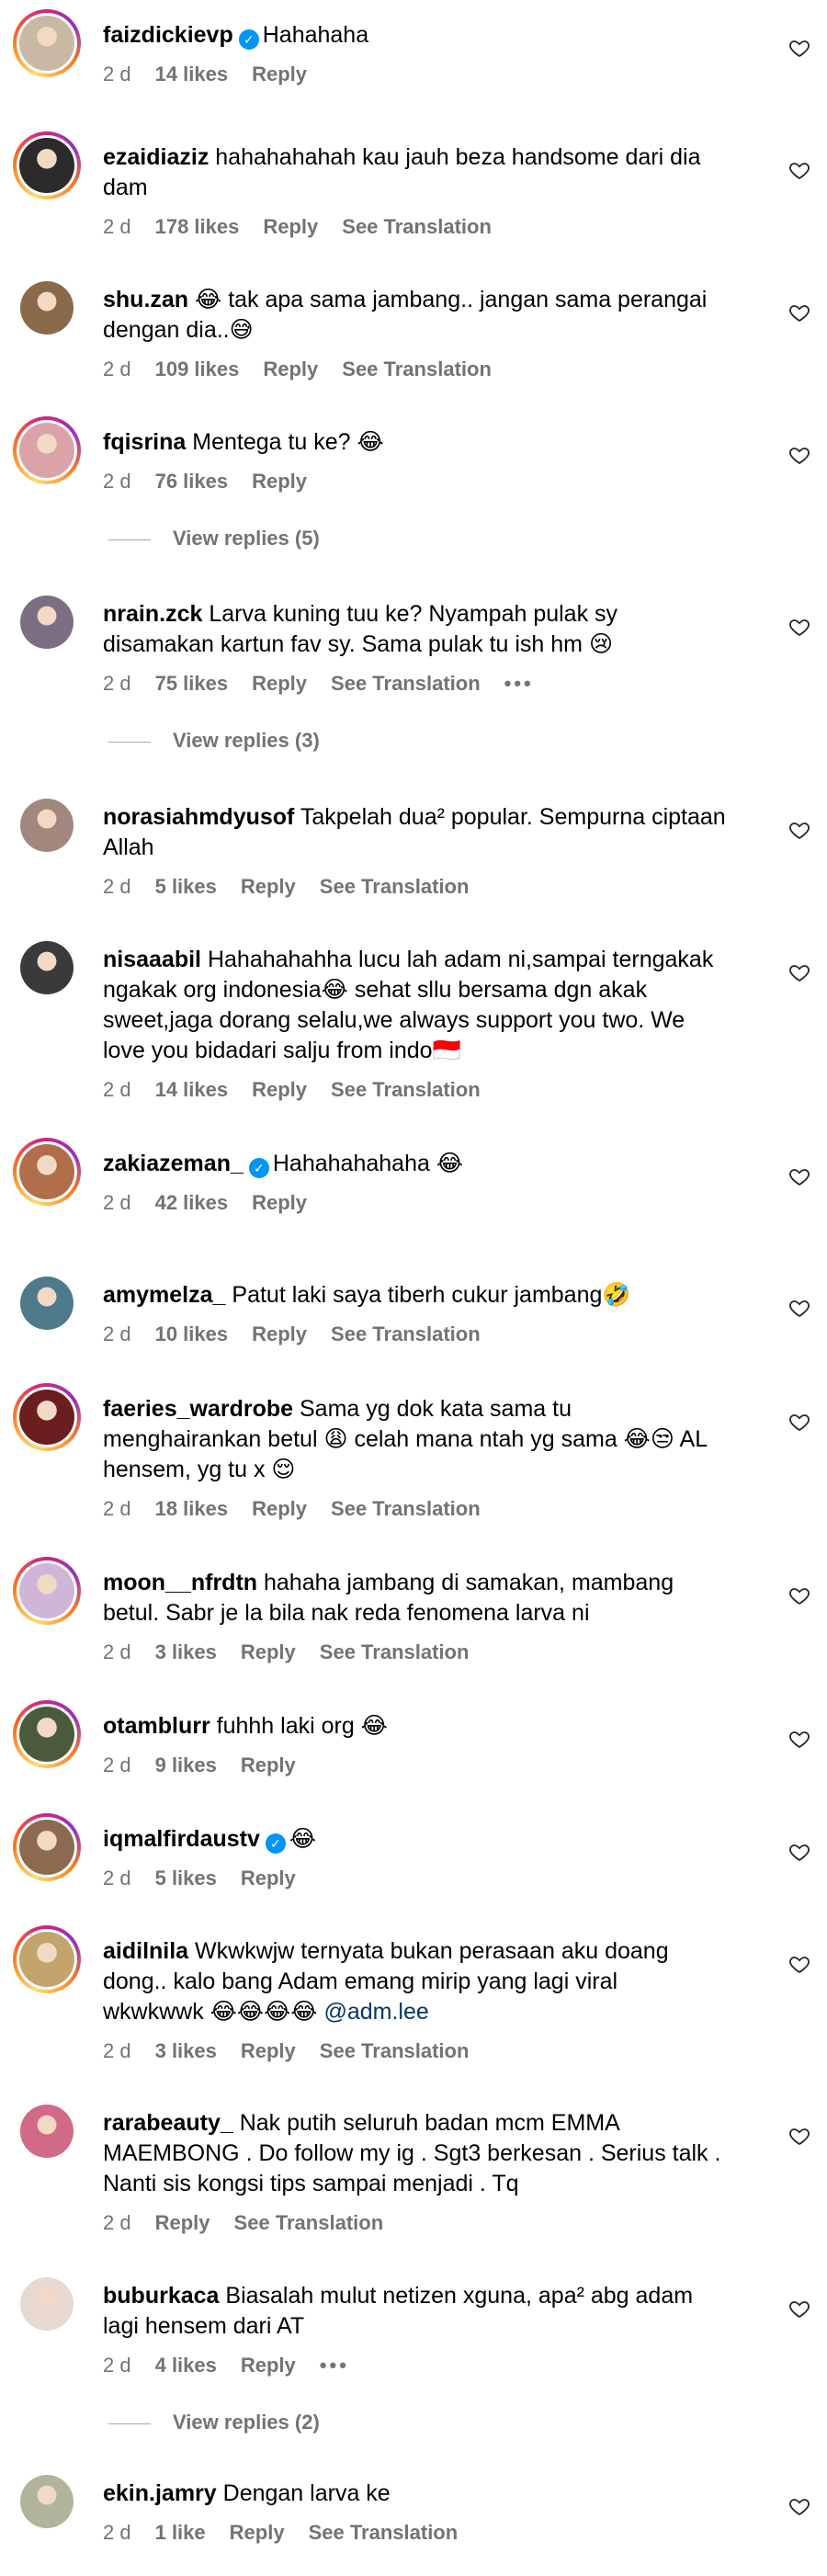  Describe the element at coordinates (168, 35) in the screenshot. I see `username-link: faizdickievp` at that location.